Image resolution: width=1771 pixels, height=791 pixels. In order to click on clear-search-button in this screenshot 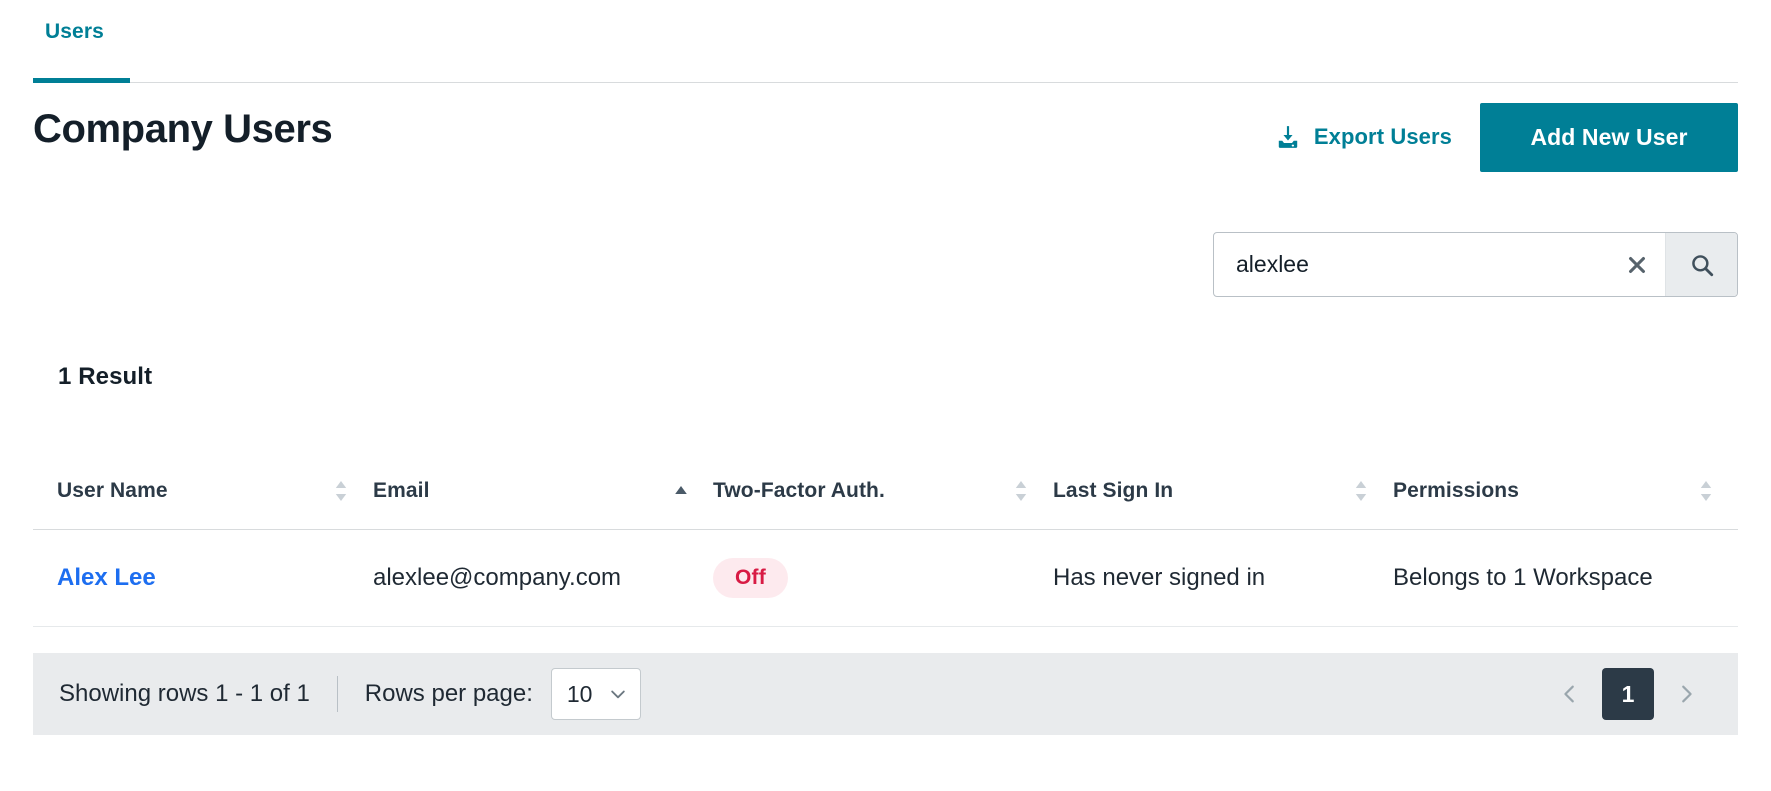, I will do `click(1637, 264)`.